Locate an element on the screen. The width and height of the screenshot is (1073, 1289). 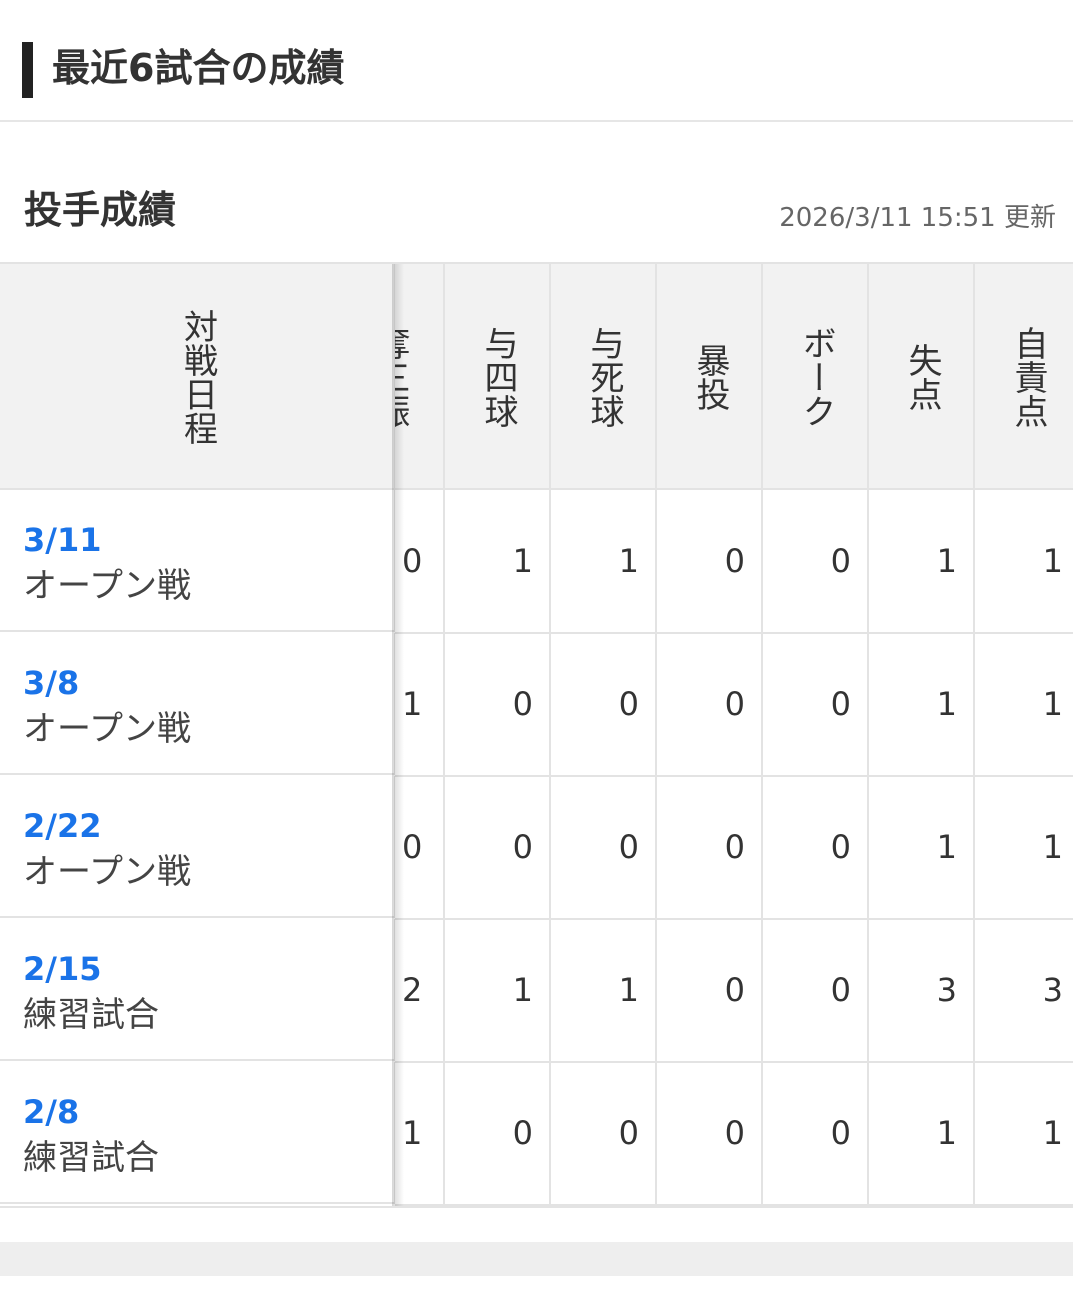
table-row-date-cell: 3/11 オープン戦 is located at coordinates (197, 561).